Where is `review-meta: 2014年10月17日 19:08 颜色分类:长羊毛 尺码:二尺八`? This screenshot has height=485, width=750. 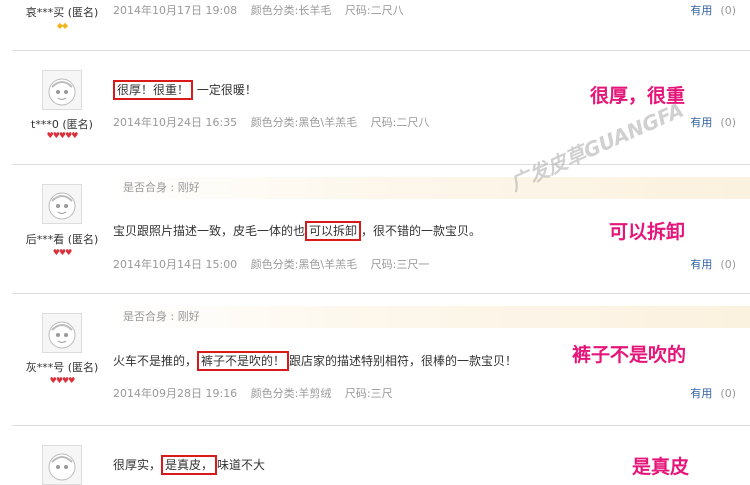
review-meta: 2014年10月17日 19:08 颜色分类:长羊毛 尺码:二尺八 is located at coordinates (263, 10).